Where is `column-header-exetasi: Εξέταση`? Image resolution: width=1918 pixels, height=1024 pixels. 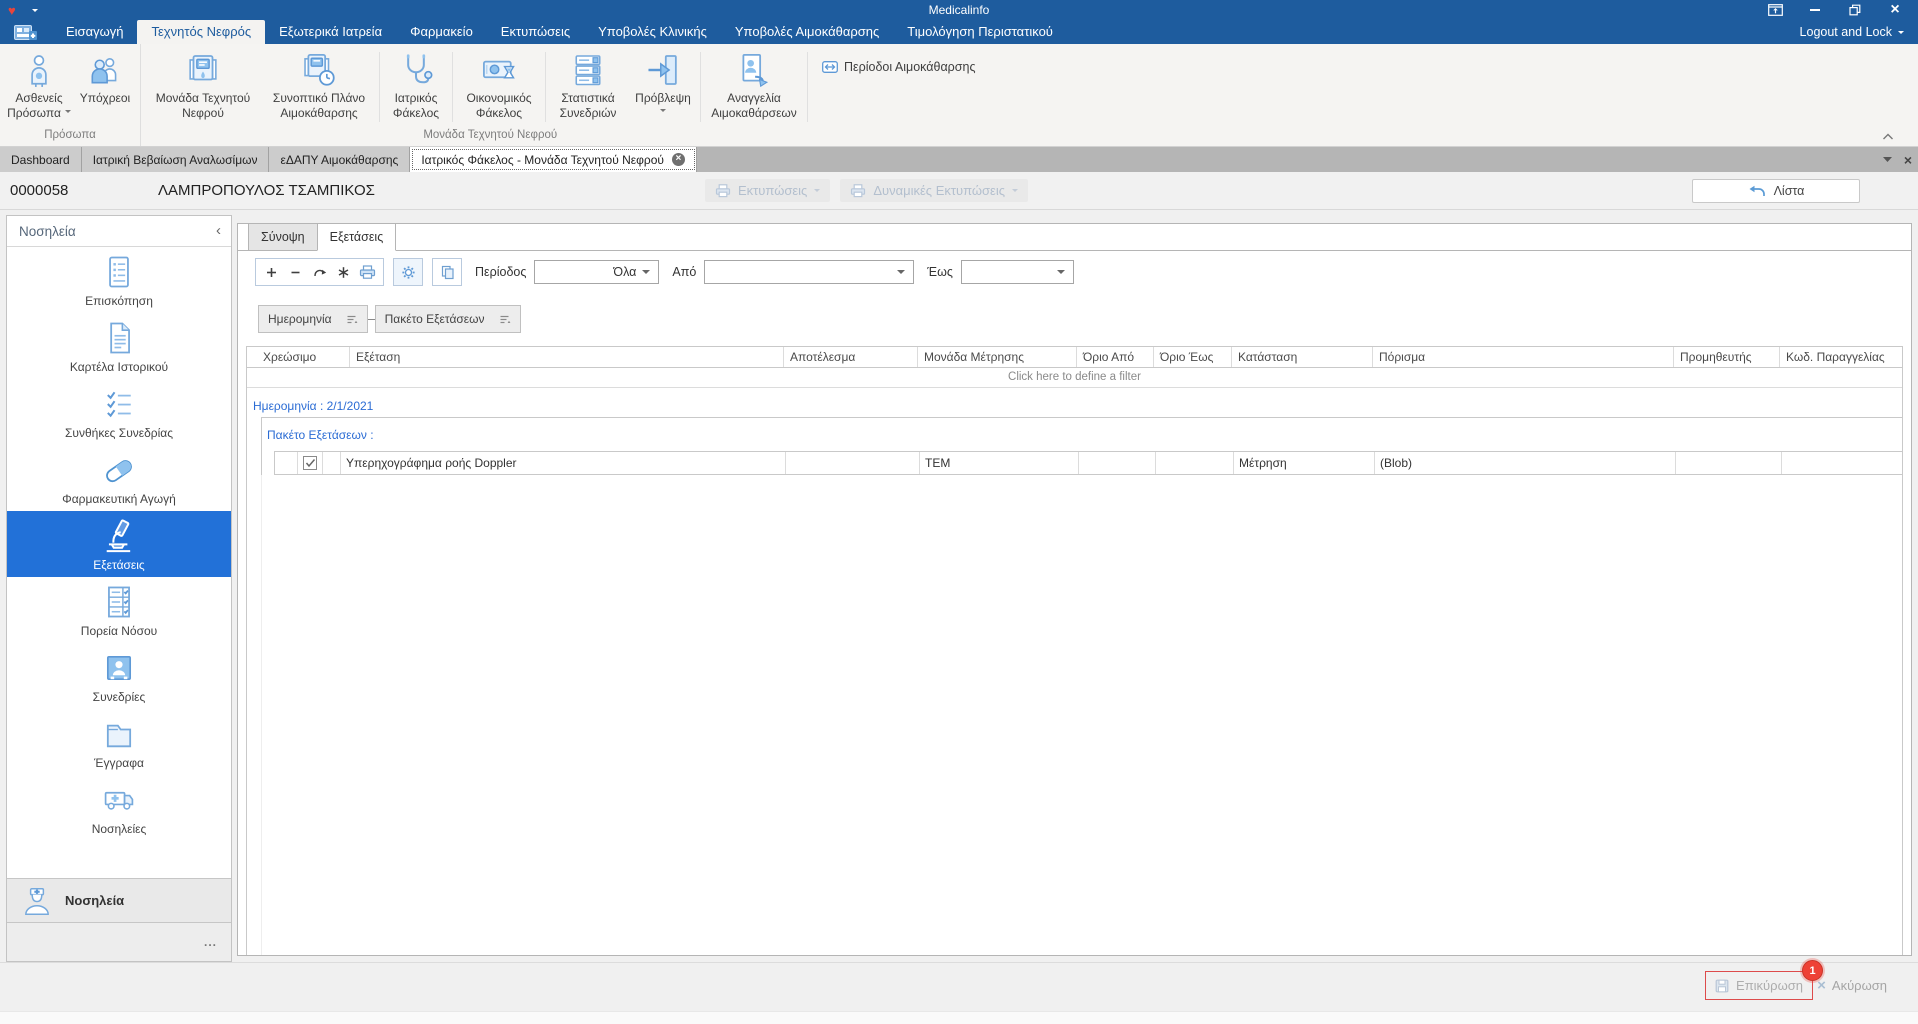
column-header-exetasi: Εξέταση is located at coordinates (567, 357).